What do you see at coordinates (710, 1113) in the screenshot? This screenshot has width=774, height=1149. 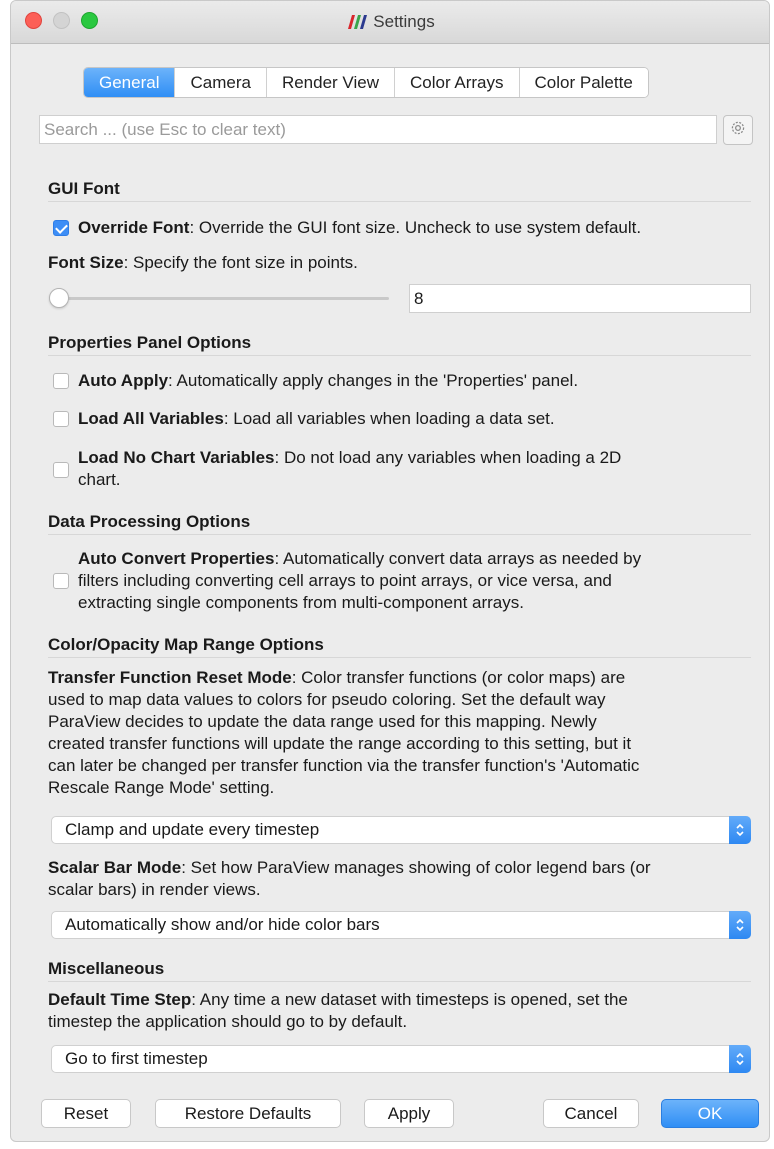 I see `ok-button: OK` at bounding box center [710, 1113].